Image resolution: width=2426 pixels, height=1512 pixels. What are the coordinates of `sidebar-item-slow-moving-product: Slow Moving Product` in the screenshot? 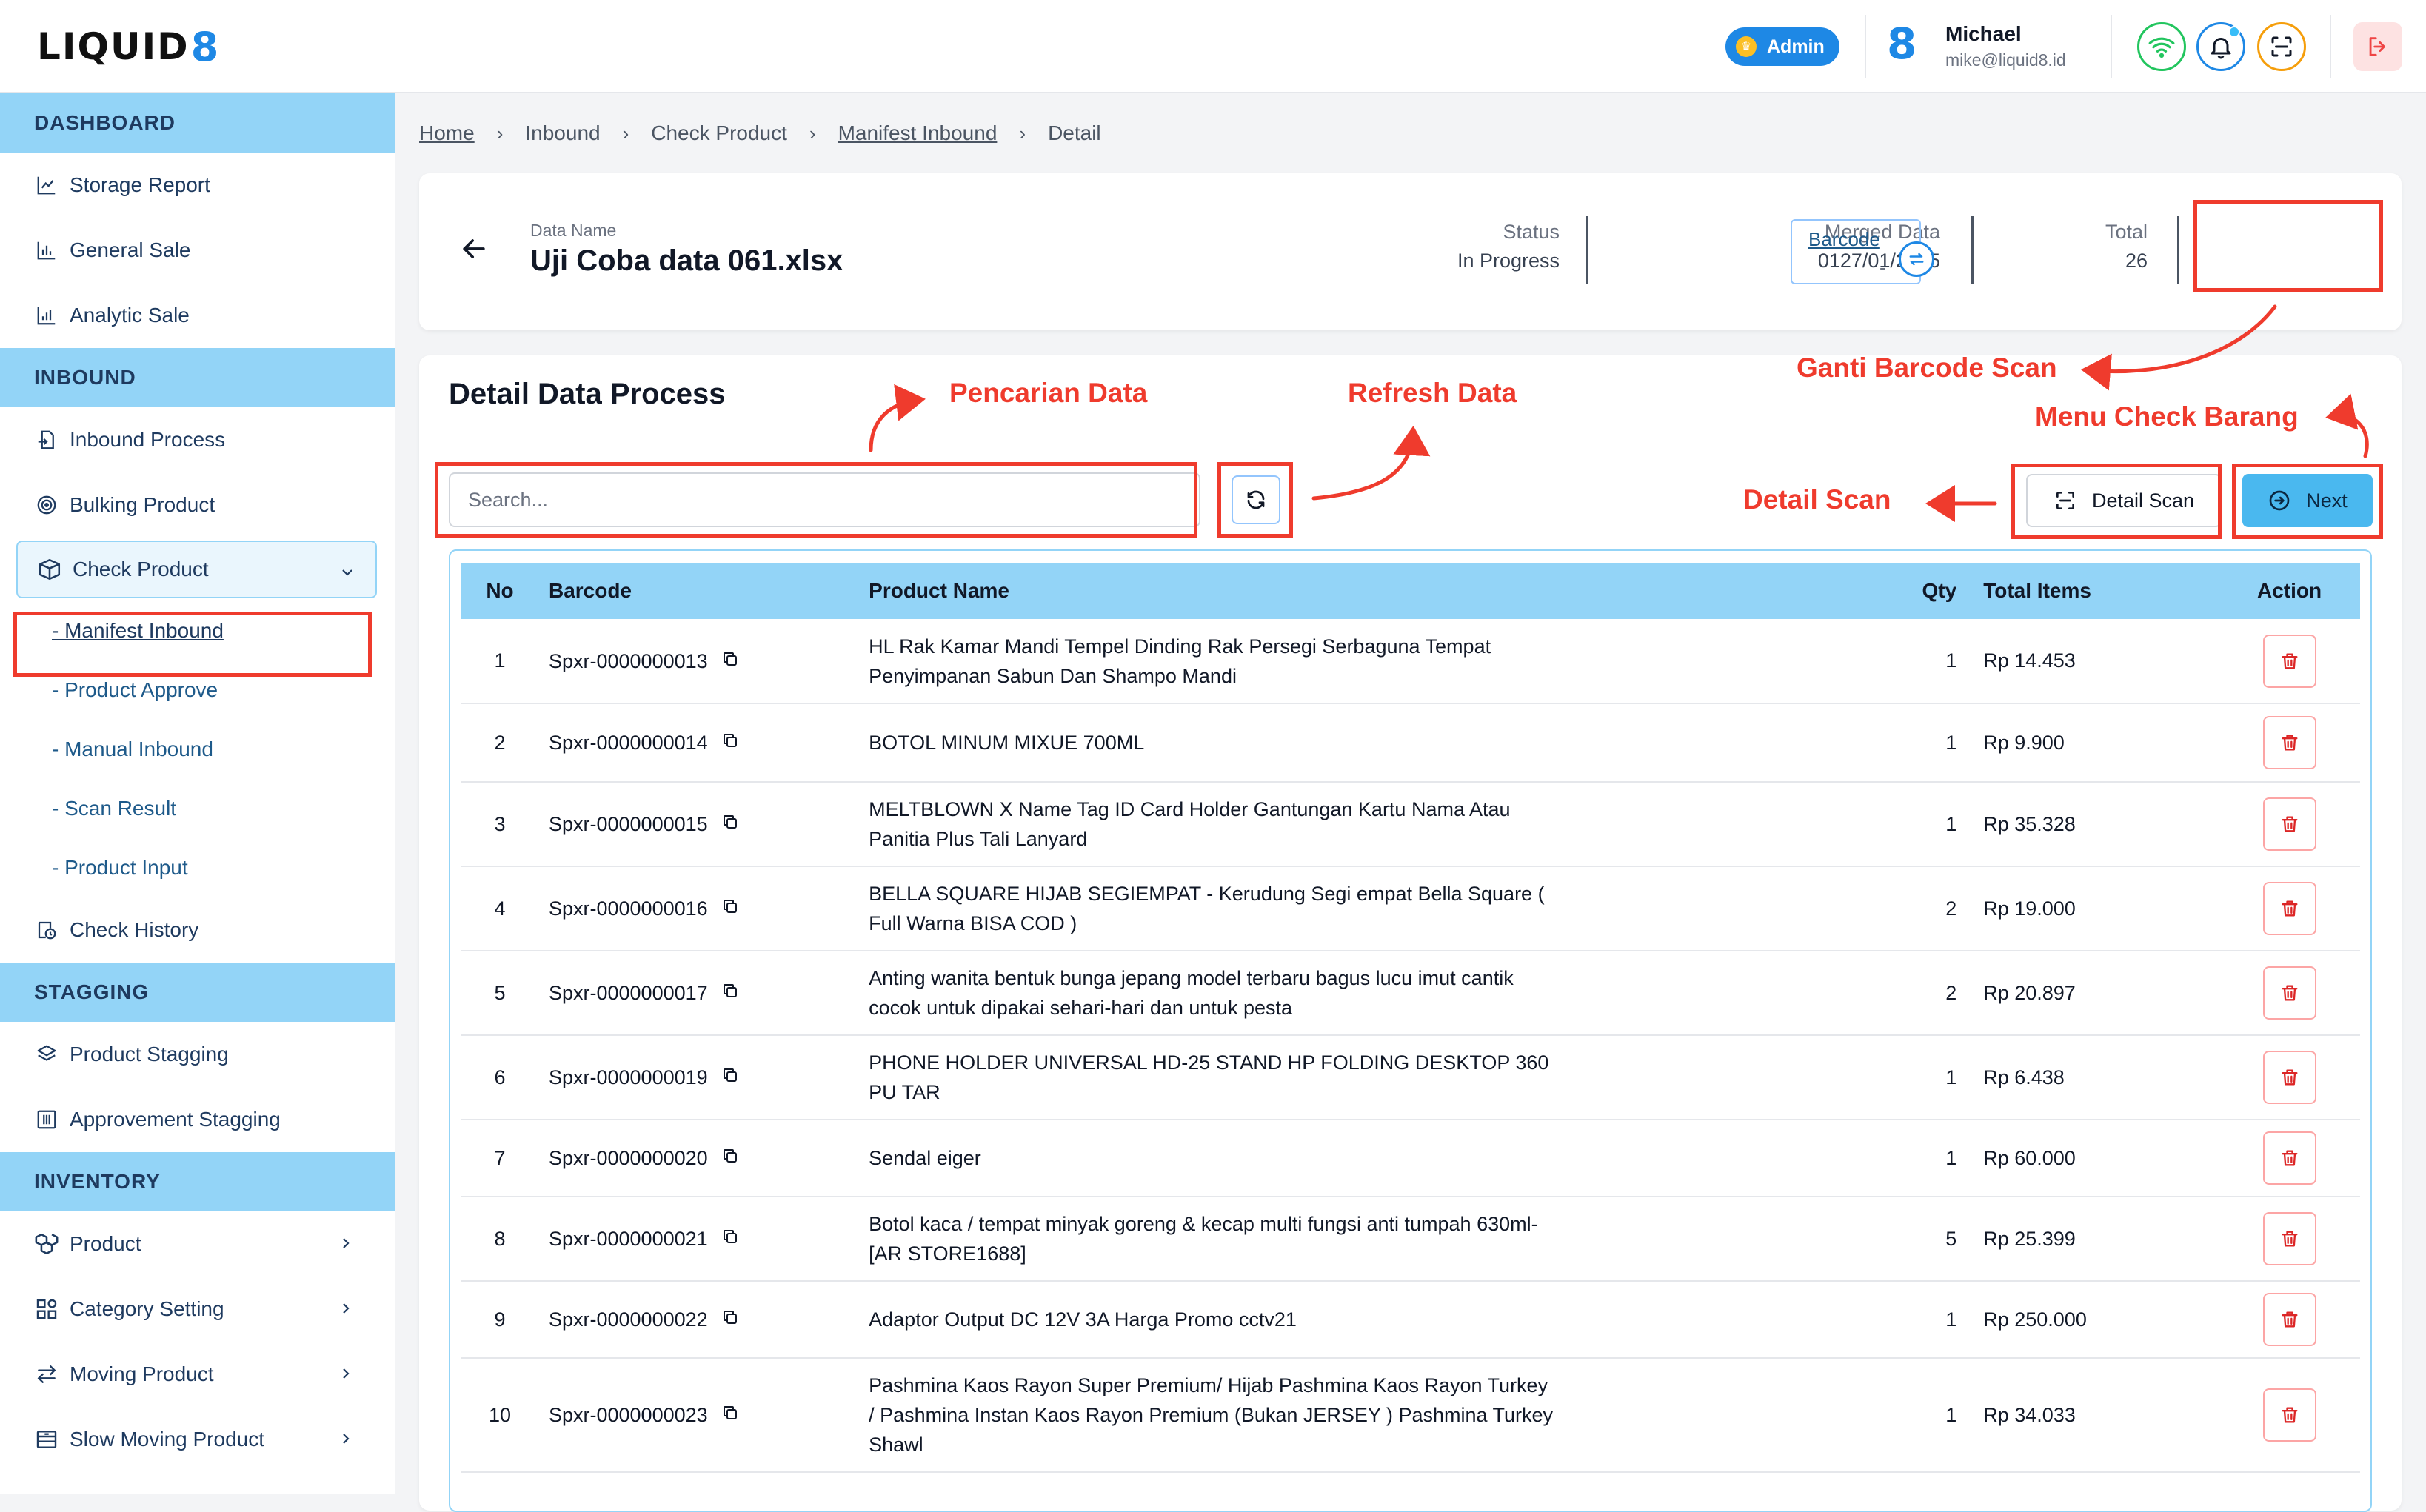 It's located at (198, 1439).